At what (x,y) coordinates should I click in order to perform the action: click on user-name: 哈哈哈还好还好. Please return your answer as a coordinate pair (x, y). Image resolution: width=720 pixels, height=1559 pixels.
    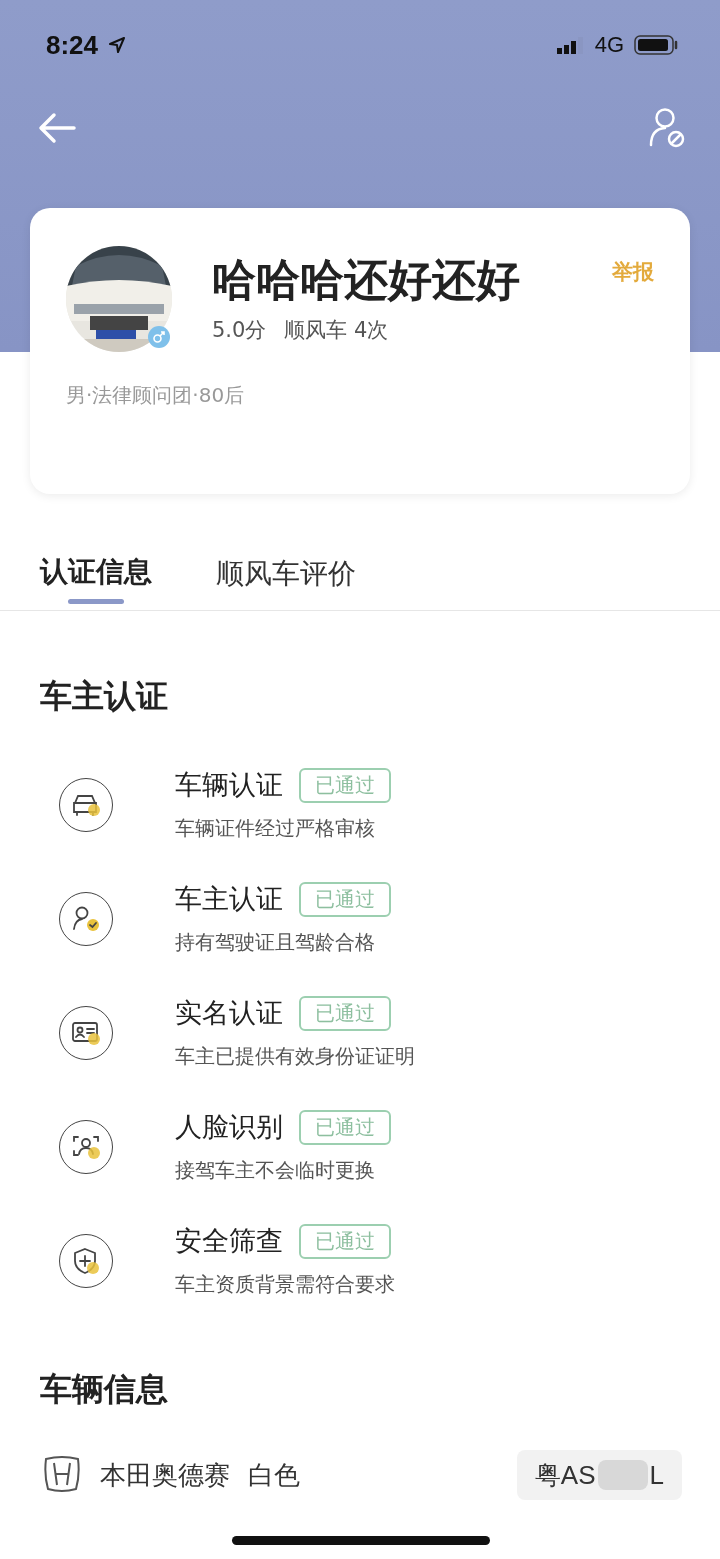
    Looking at the image, I should click on (366, 280).